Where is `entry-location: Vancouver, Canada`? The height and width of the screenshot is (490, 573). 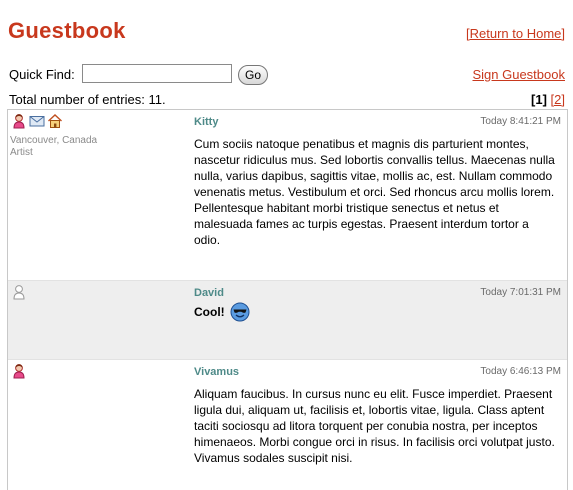
entry-location: Vancouver, Canada is located at coordinates (54, 140).